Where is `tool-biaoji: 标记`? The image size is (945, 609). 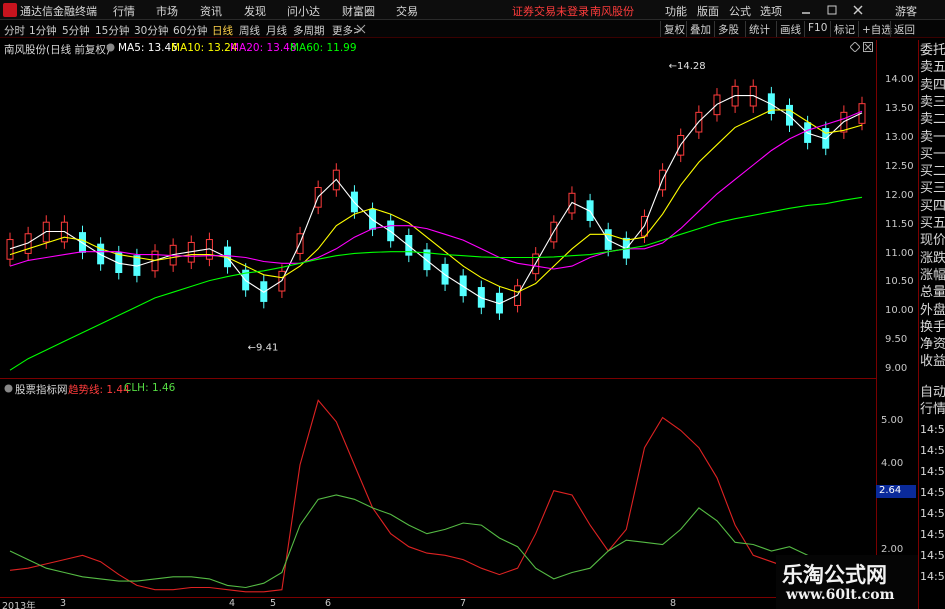 tool-biaoji: 标记 is located at coordinates (844, 29).